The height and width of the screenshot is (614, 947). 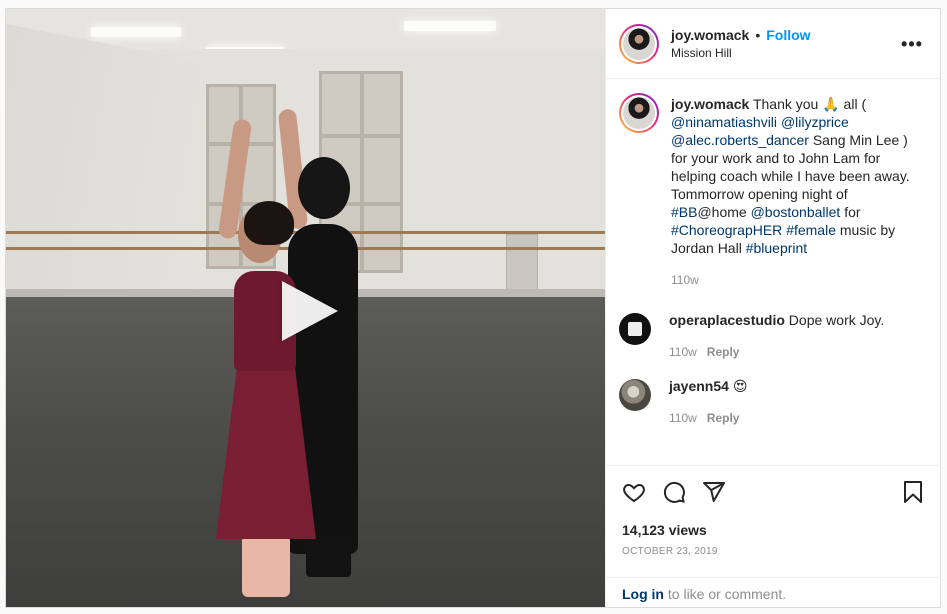 I want to click on tag-link: @bostonballet, so click(x=796, y=212).